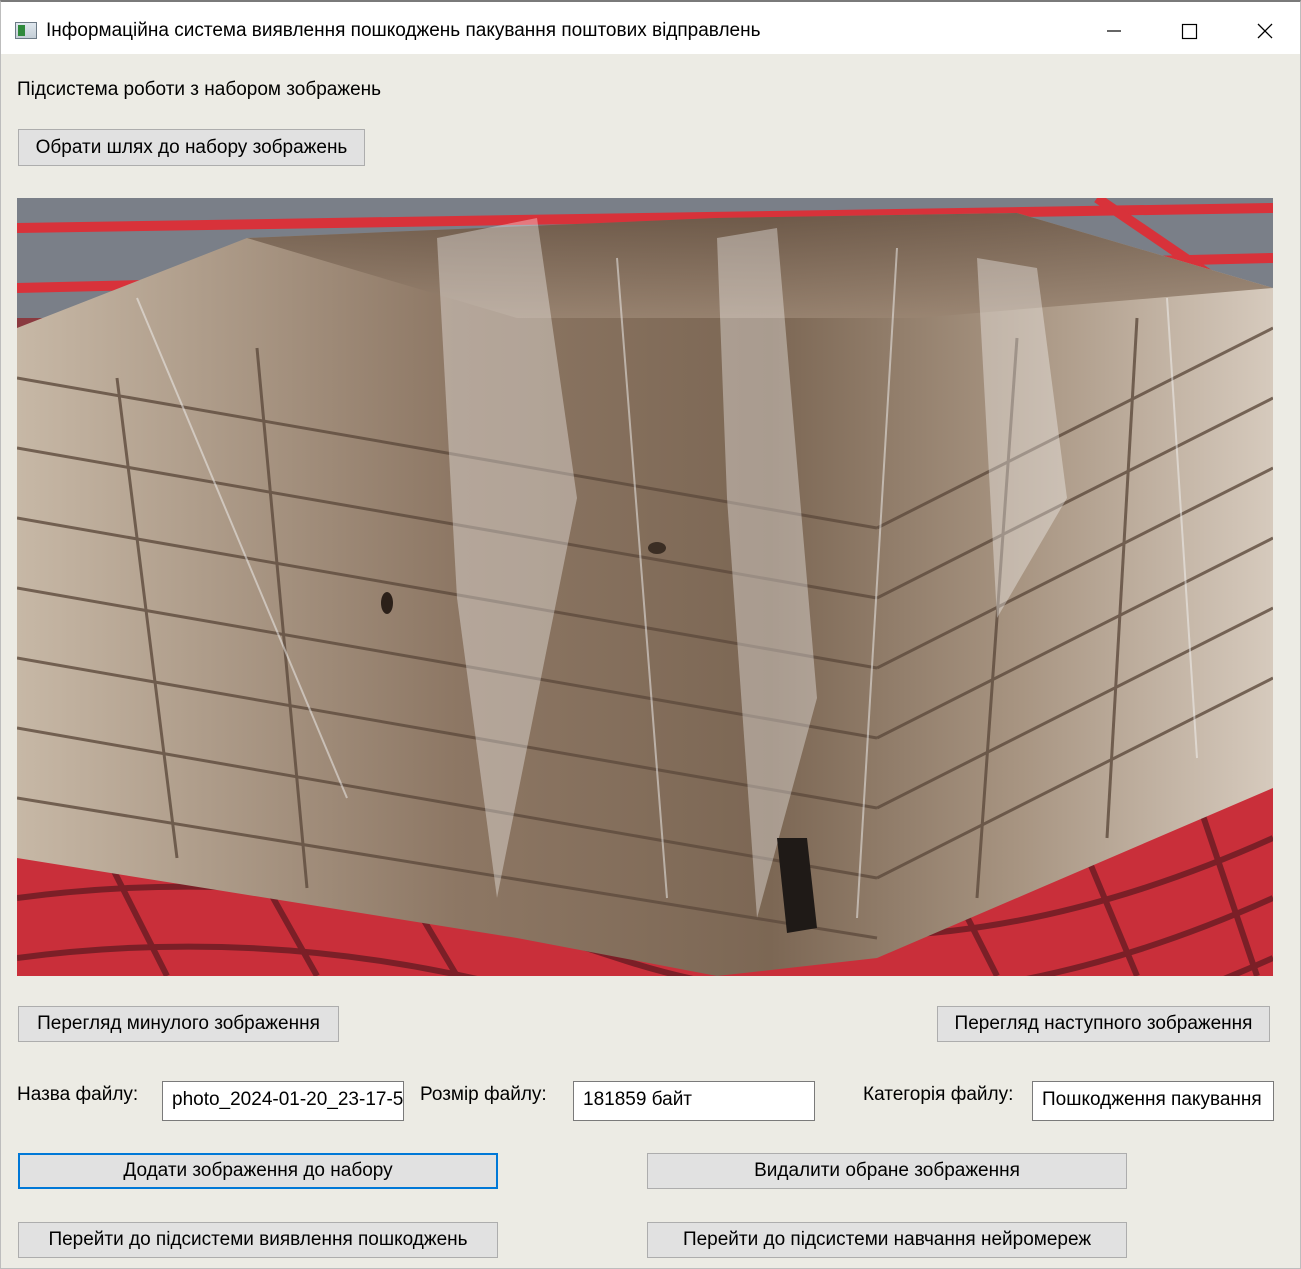  Describe the element at coordinates (178, 1024) in the screenshot. I see `prev-image-button: Перегляд минулого зображення` at that location.